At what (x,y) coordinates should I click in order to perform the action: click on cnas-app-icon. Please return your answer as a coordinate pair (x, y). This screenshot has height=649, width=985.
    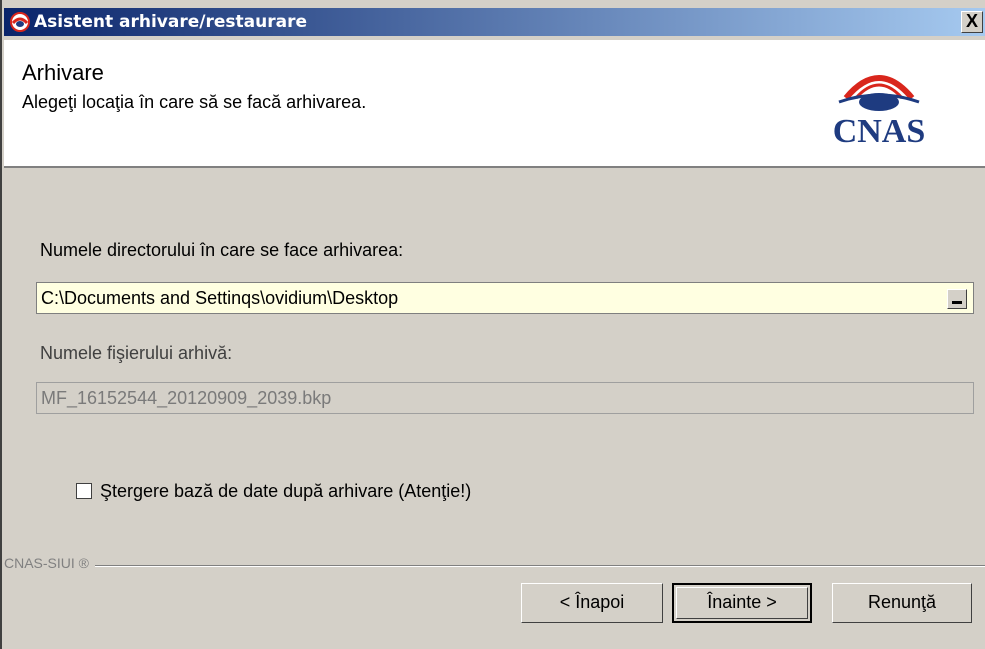
    Looking at the image, I should click on (20, 22).